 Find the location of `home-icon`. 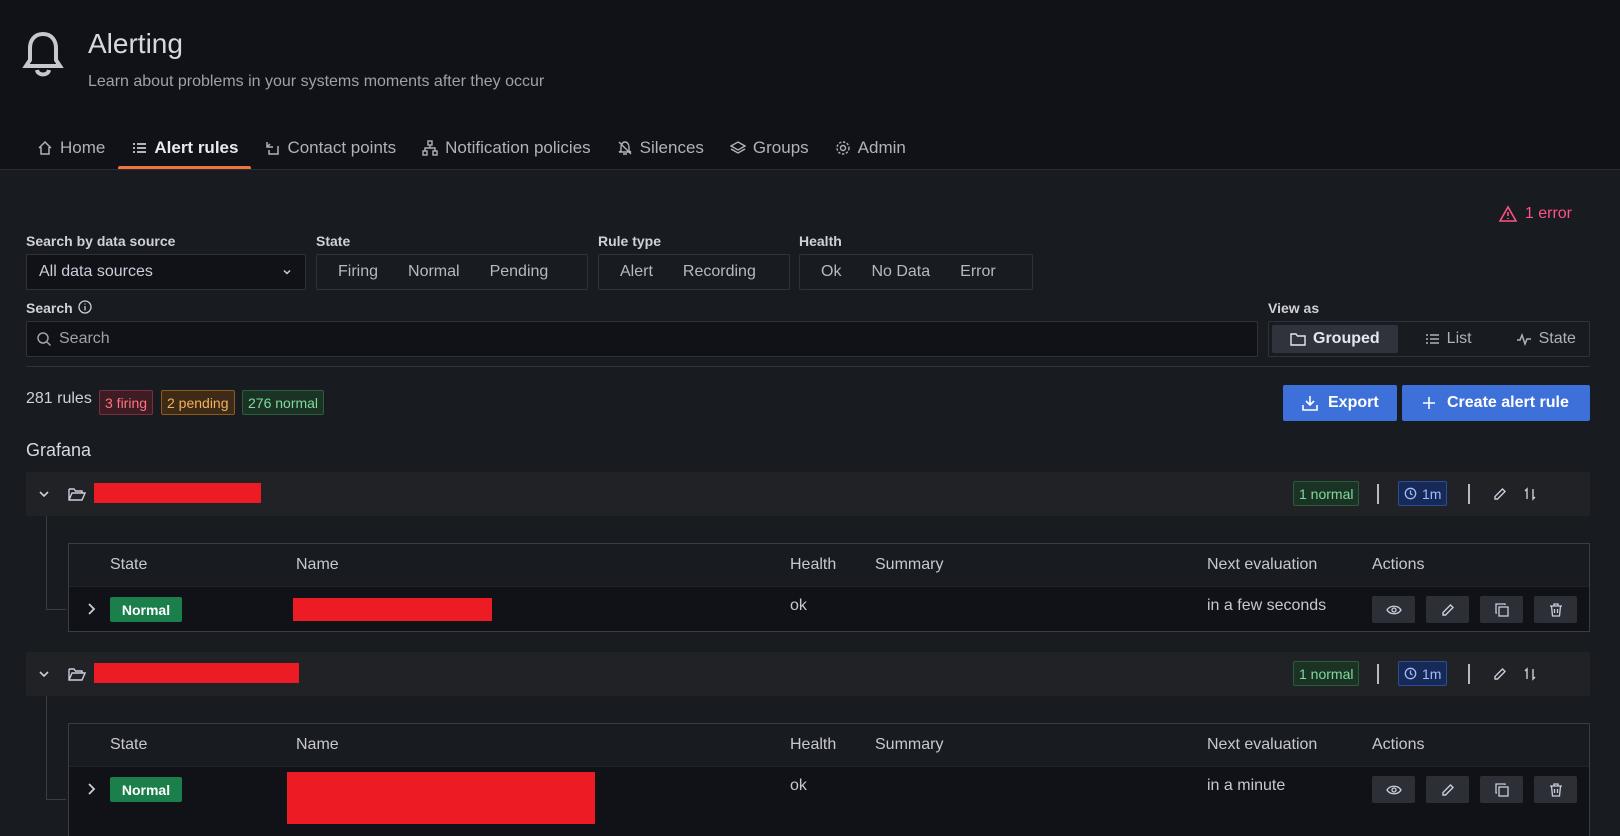

home-icon is located at coordinates (45, 147).